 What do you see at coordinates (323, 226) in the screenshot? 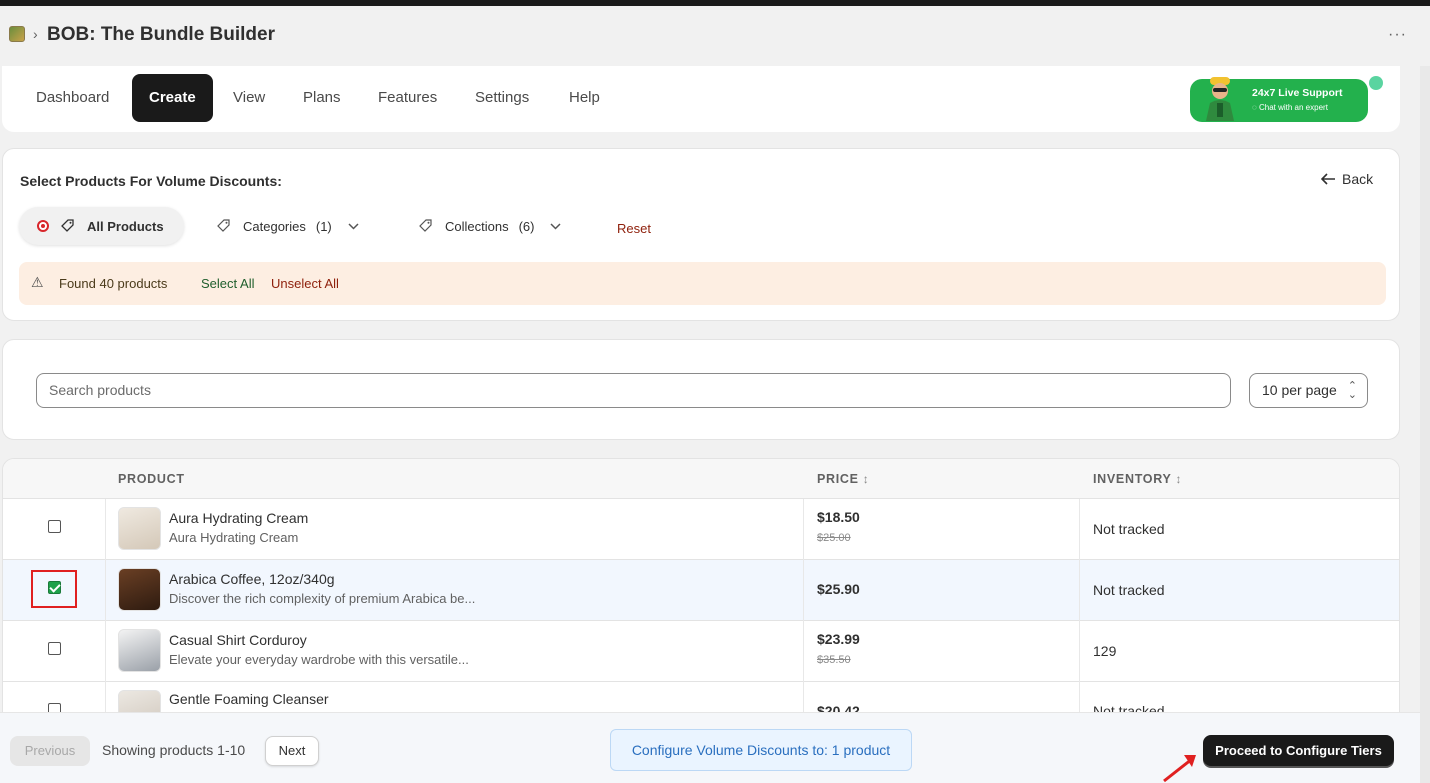
I see `filter-categories-count: (1)` at bounding box center [323, 226].